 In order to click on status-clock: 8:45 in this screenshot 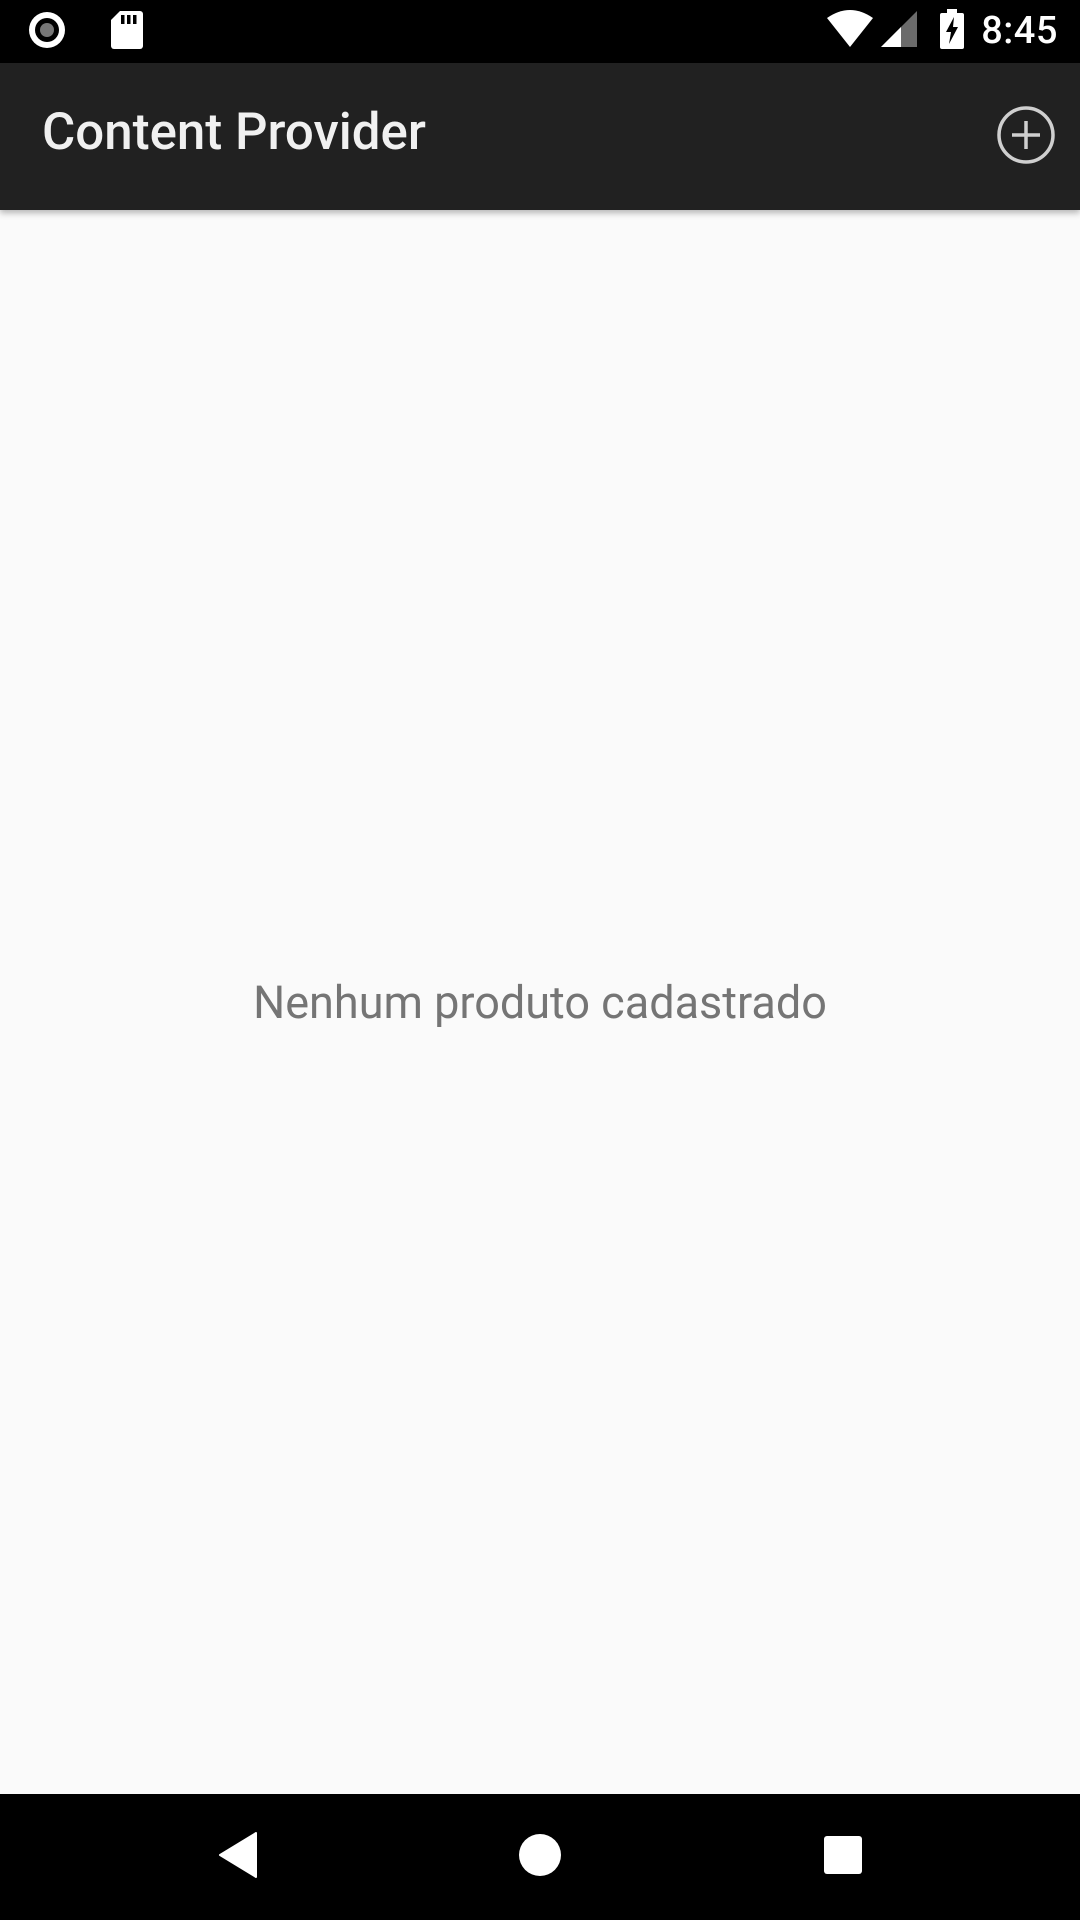, I will do `click(1019, 31)`.